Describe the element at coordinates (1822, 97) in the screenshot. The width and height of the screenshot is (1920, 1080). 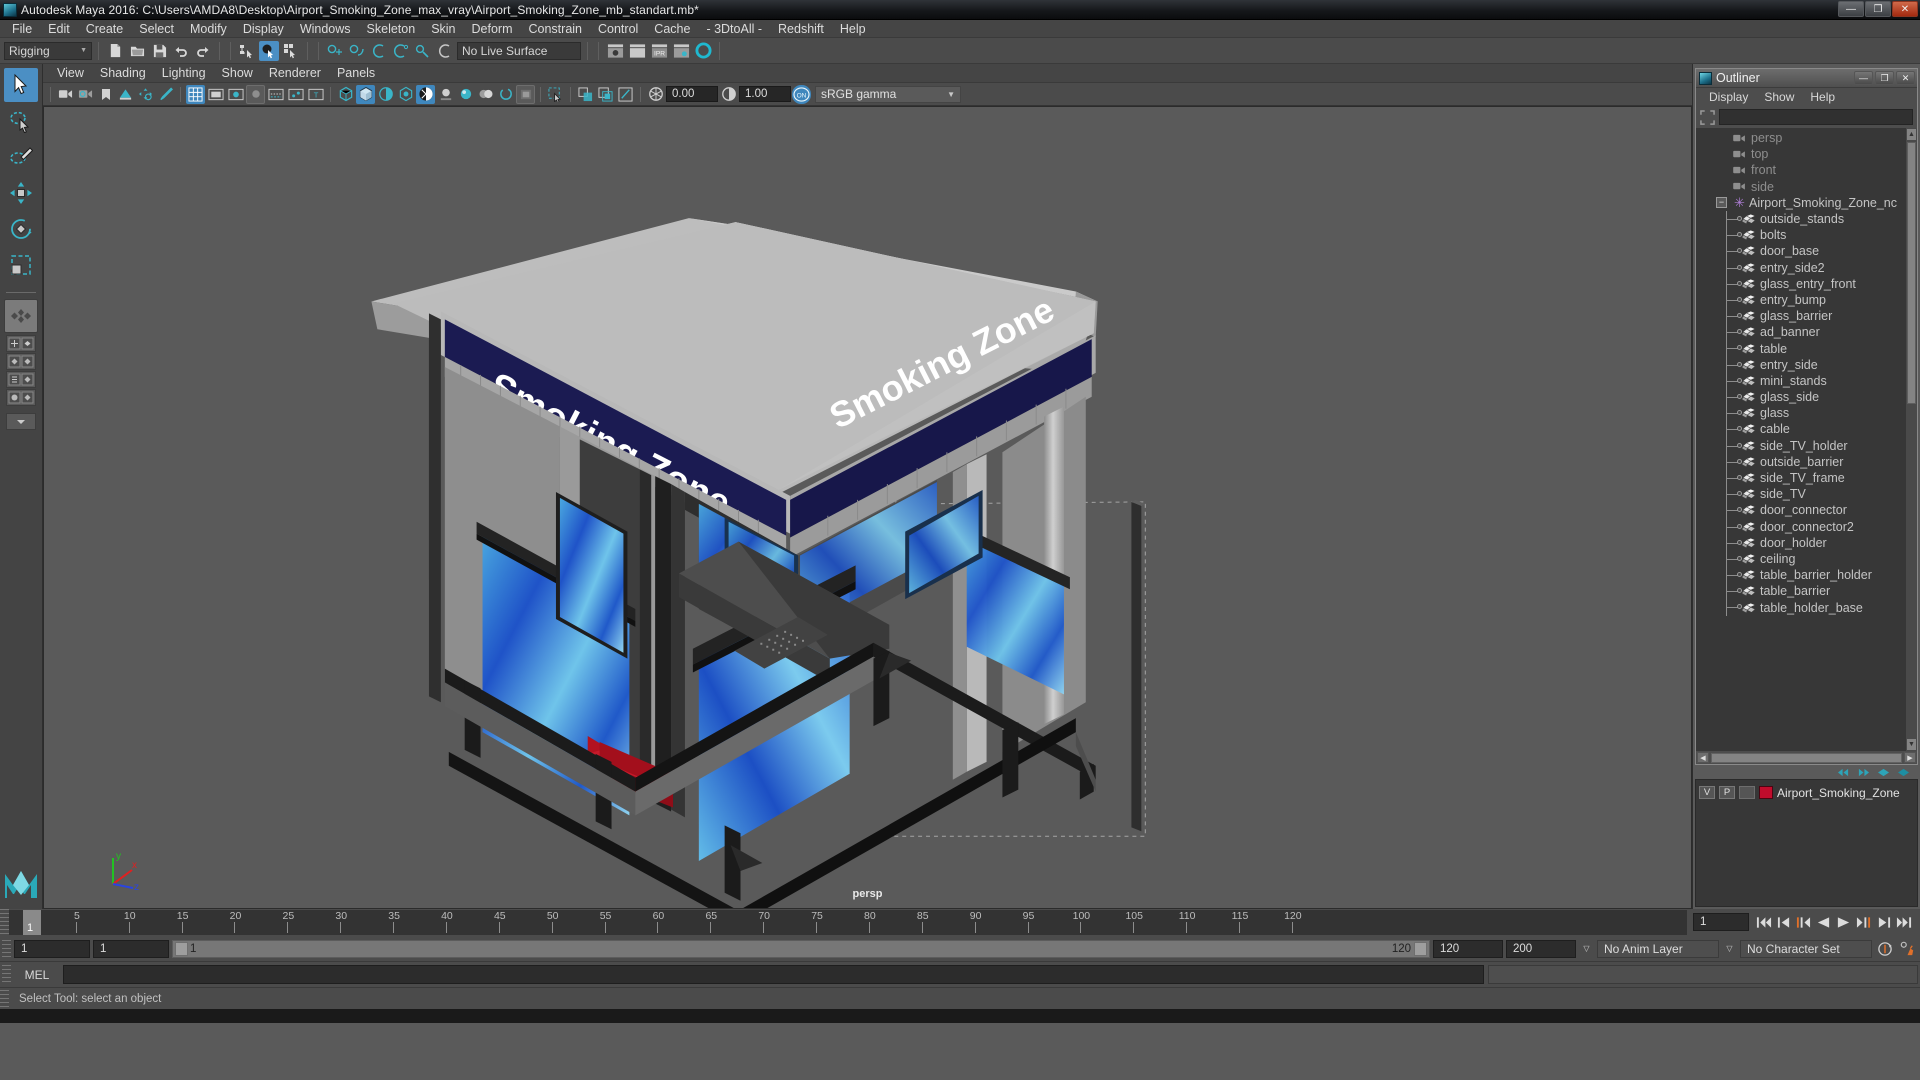
I see `outliner-menu-help: Help` at that location.